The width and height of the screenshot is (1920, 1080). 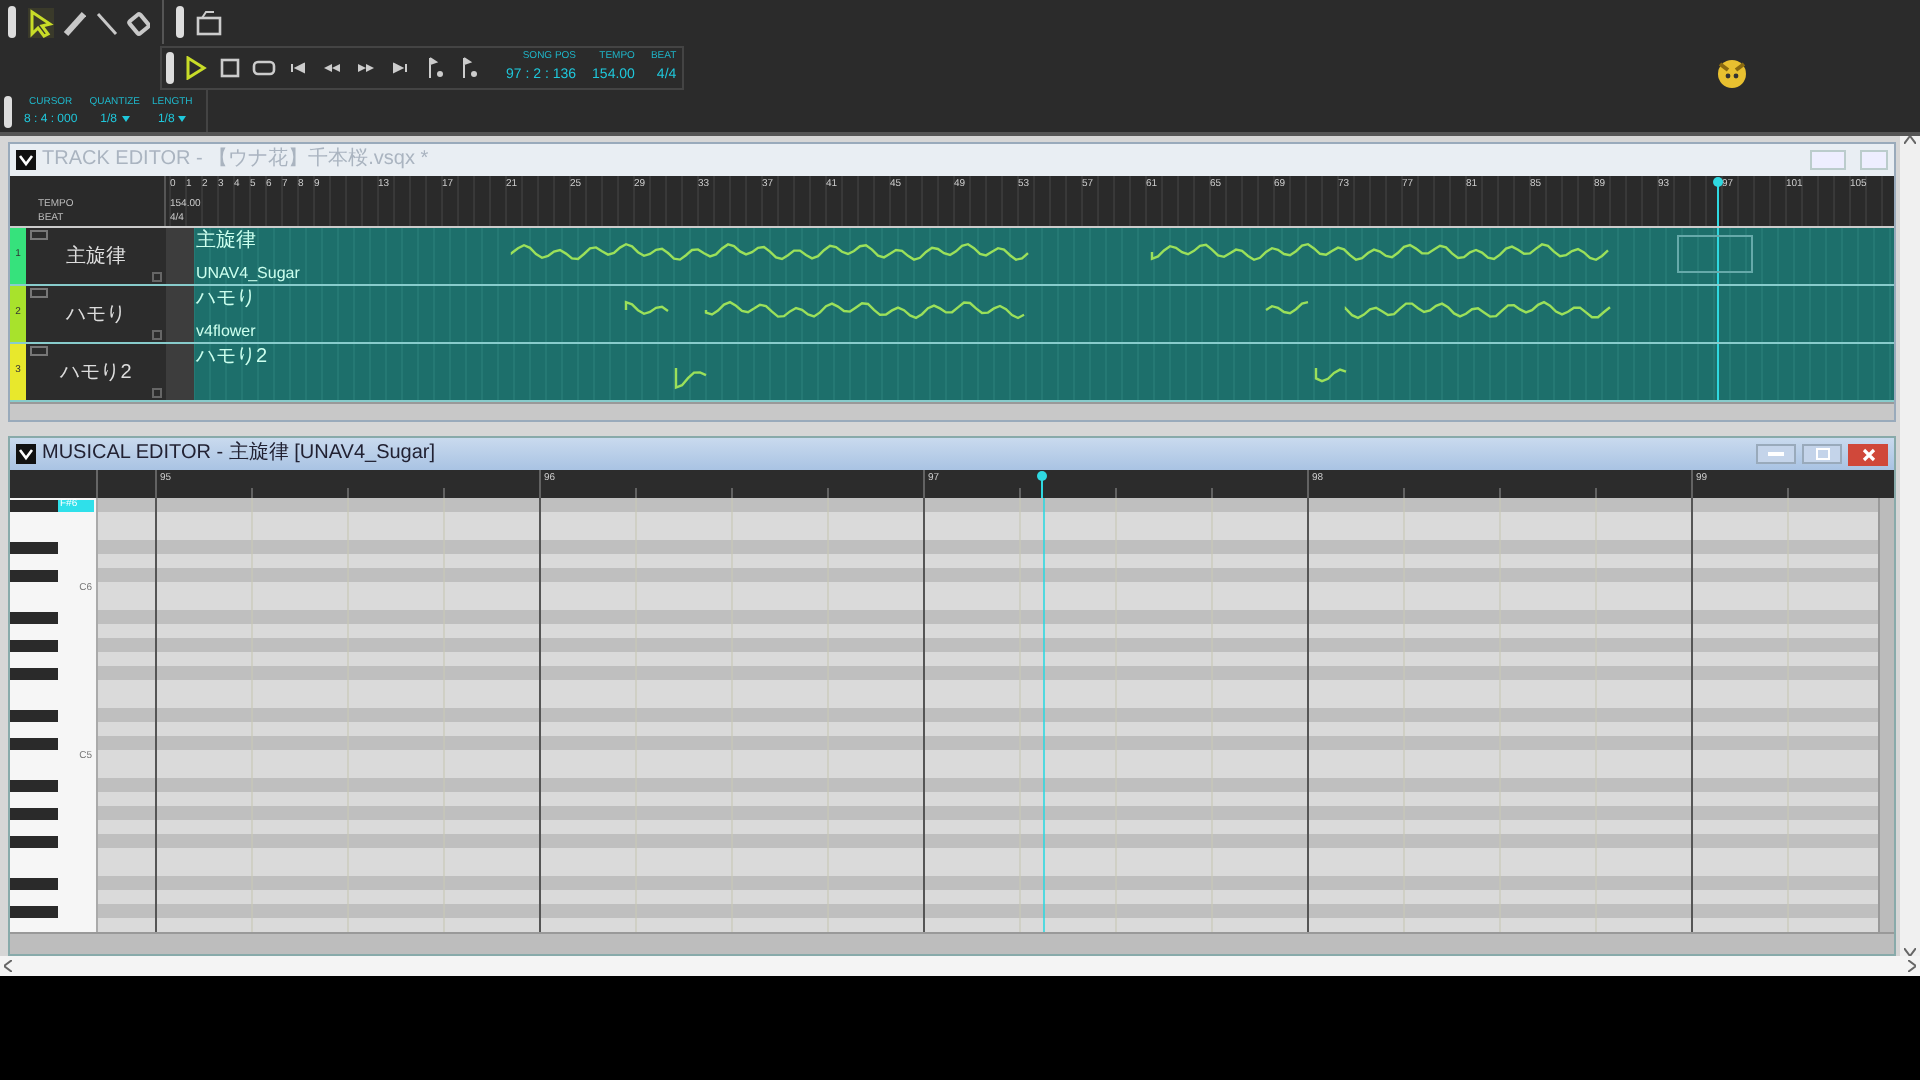 What do you see at coordinates (1044, 256) in the screenshot?
I see `track-part: 主旋律 UNAV4_Sugar` at bounding box center [1044, 256].